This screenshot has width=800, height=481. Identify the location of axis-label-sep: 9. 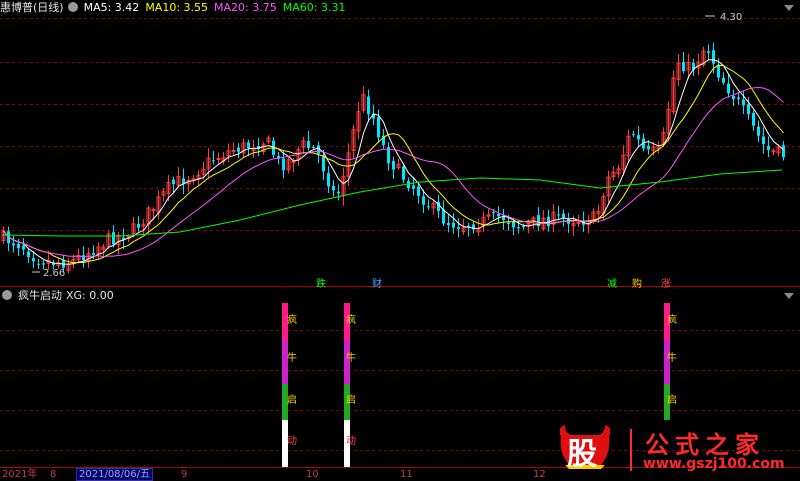
(184, 474).